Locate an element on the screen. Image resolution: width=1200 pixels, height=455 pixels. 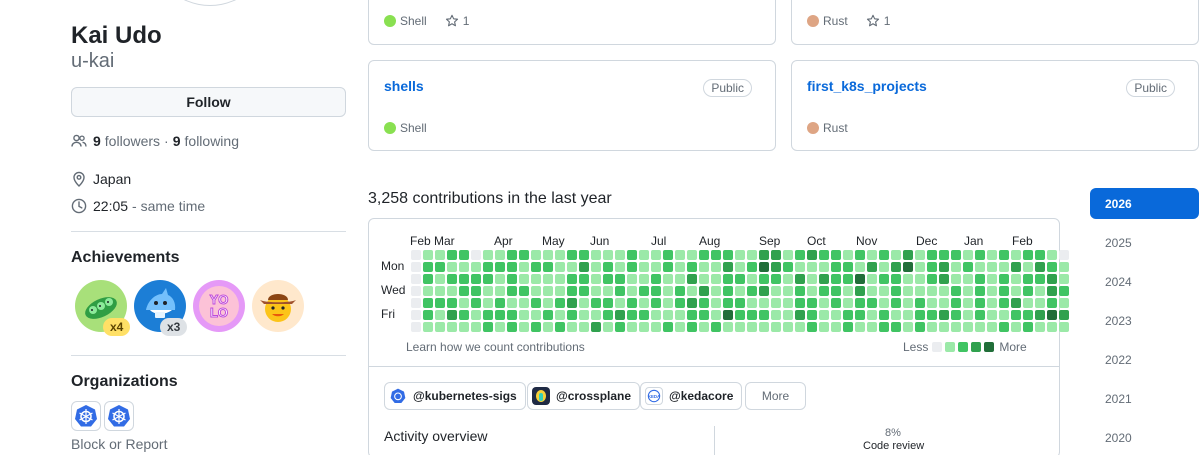
achievements-title: Achievements is located at coordinates (125, 258).